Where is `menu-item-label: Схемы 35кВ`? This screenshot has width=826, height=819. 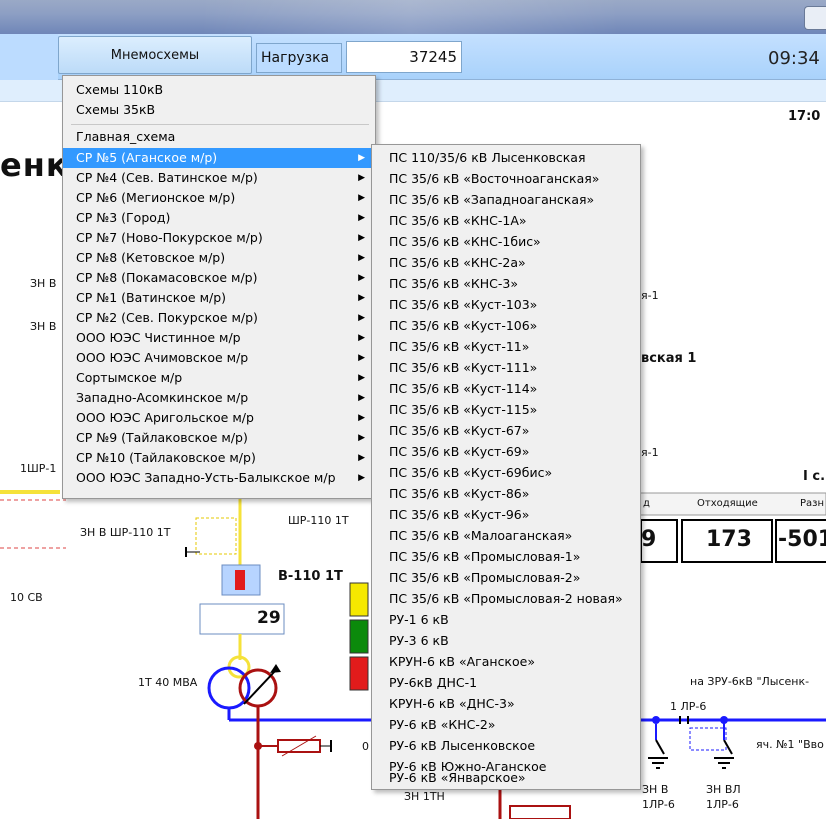
menu-item-label: Схемы 35кВ is located at coordinates (116, 109).